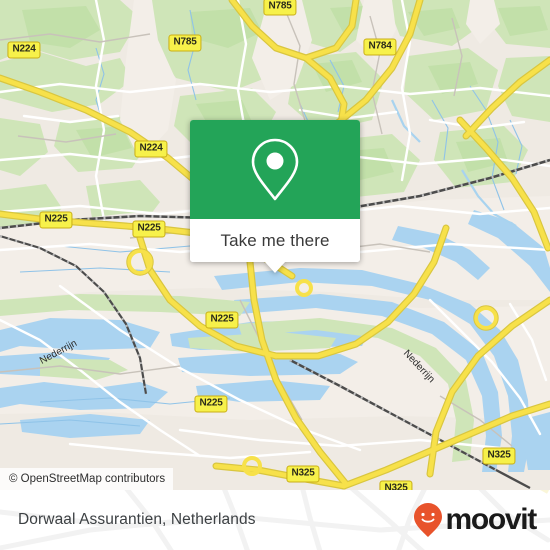  Describe the element at coordinates (275, 267) in the screenshot. I see `popup-tail` at that location.